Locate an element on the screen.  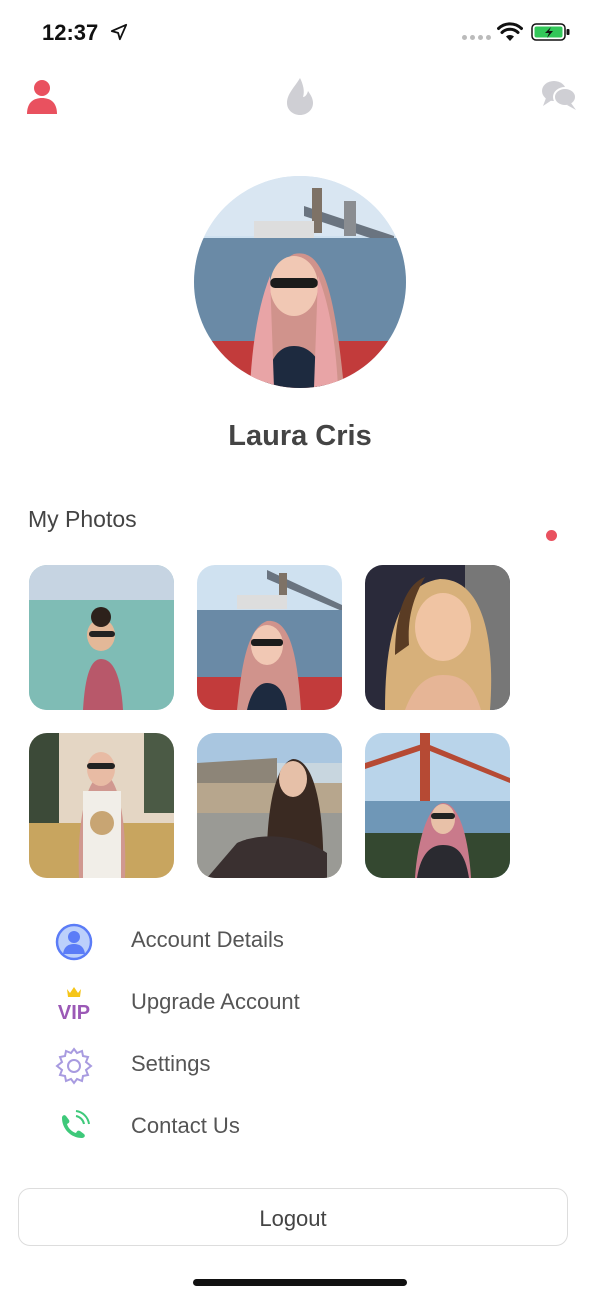
location-arrow-icon is located at coordinates (119, 32).